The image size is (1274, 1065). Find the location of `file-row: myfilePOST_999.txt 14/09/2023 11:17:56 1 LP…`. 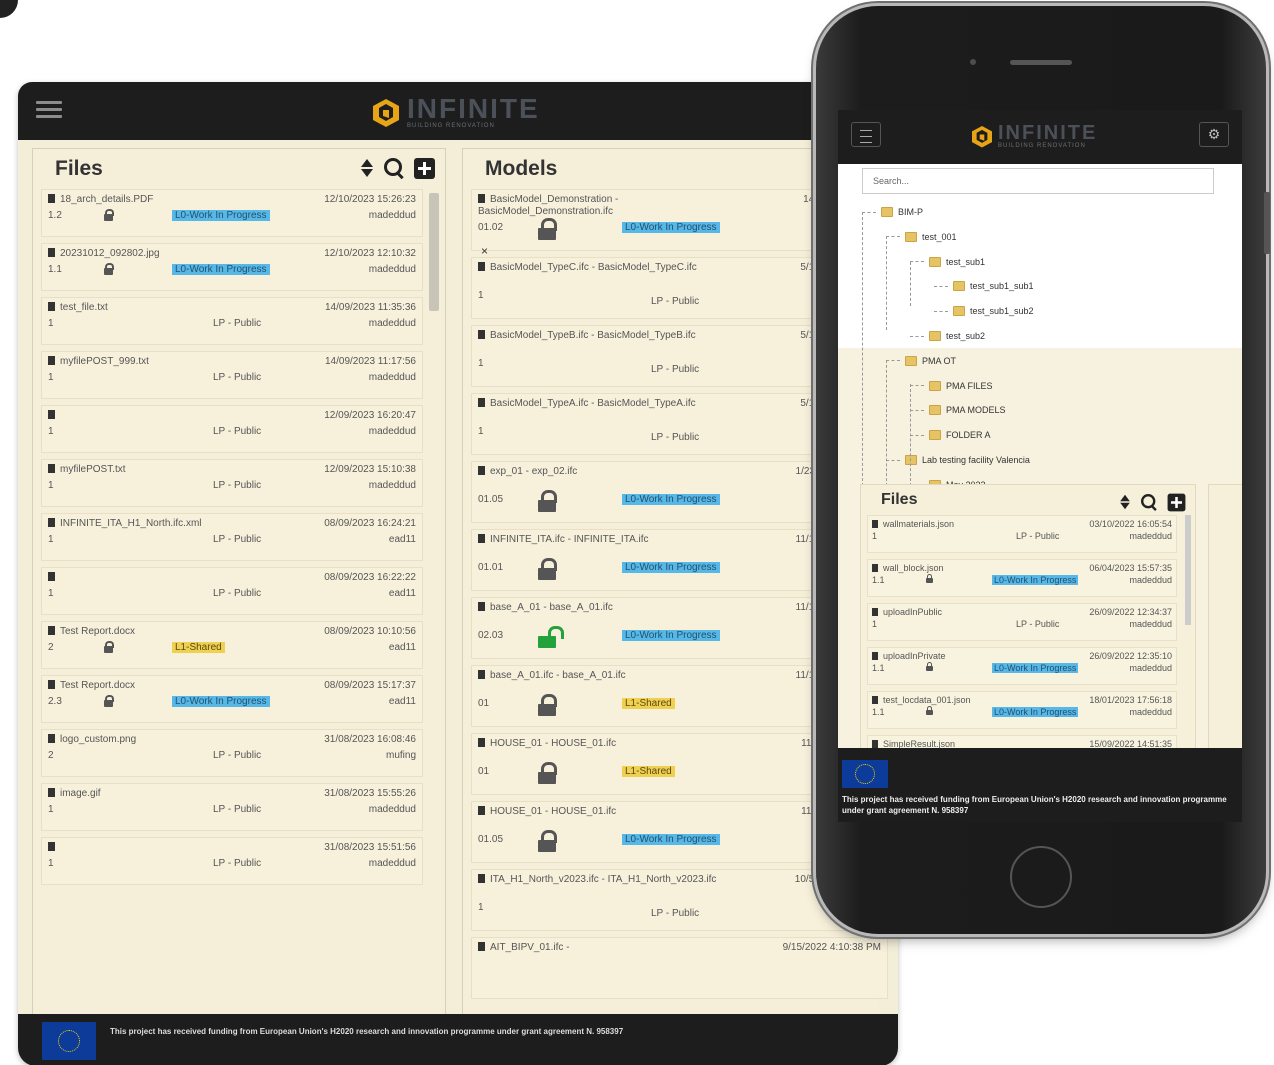

file-row: myfilePOST_999.txt 14/09/2023 11:17:56 1 LP… is located at coordinates (232, 375).